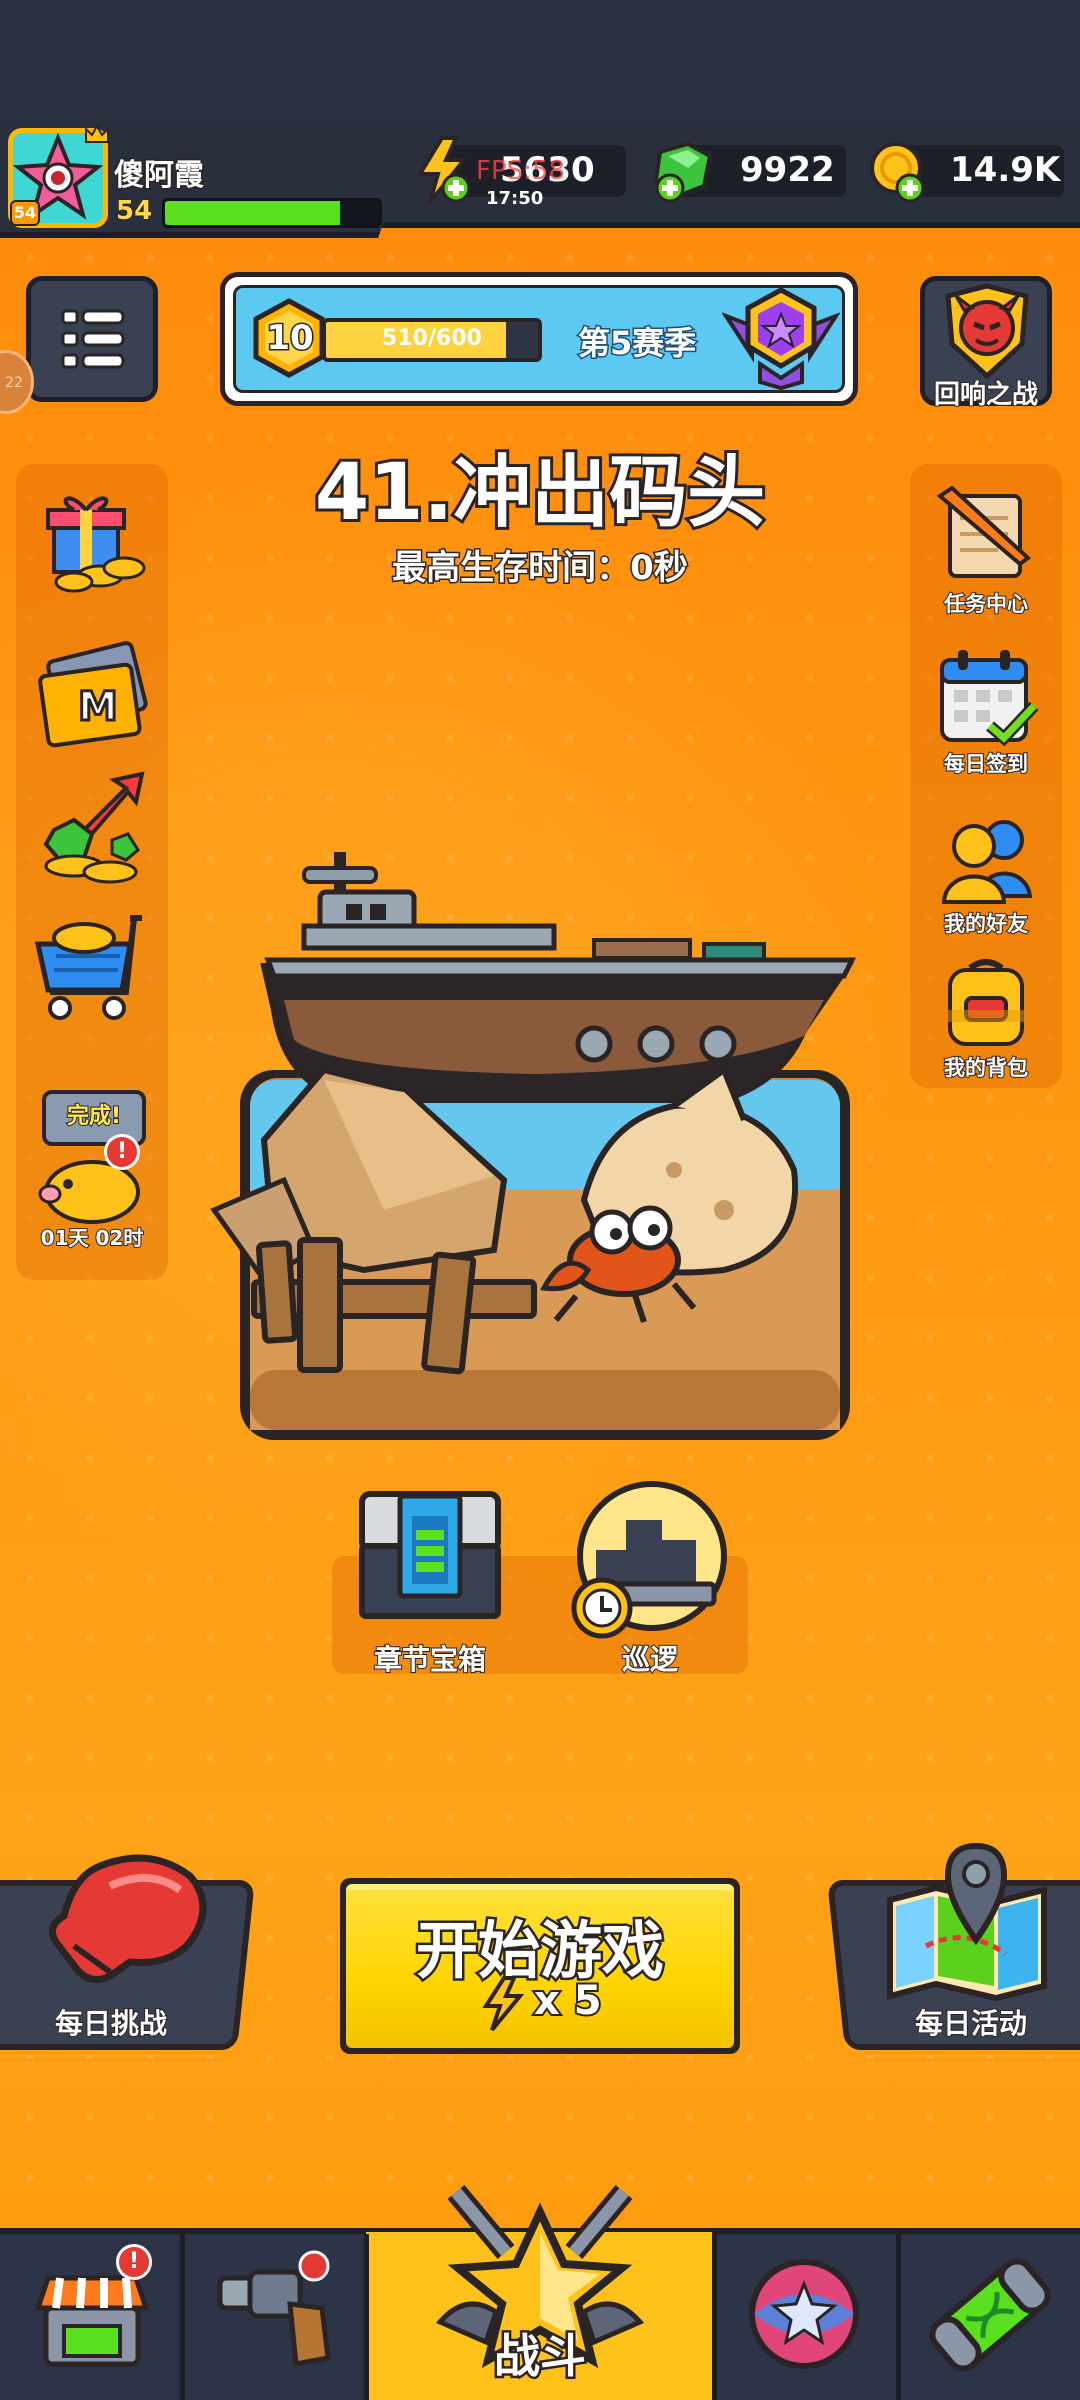 The width and height of the screenshot is (1080, 2400). What do you see at coordinates (540, 2356) in the screenshot?
I see `battle-tab-label: 战斗` at bounding box center [540, 2356].